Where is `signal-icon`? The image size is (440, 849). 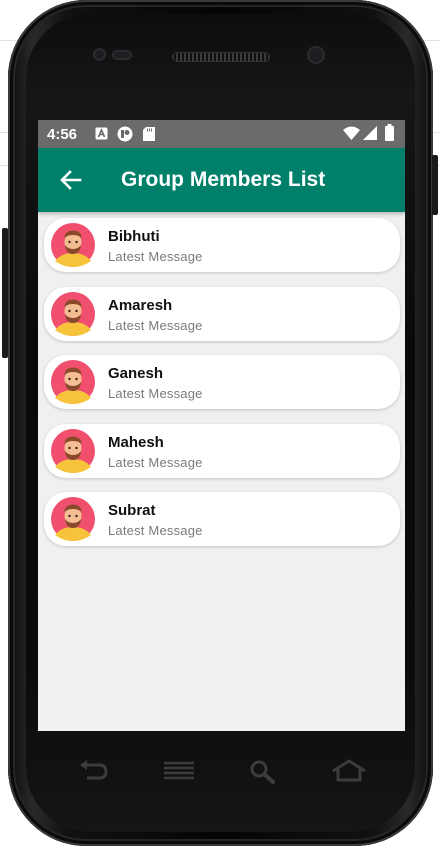 signal-icon is located at coordinates (370, 133).